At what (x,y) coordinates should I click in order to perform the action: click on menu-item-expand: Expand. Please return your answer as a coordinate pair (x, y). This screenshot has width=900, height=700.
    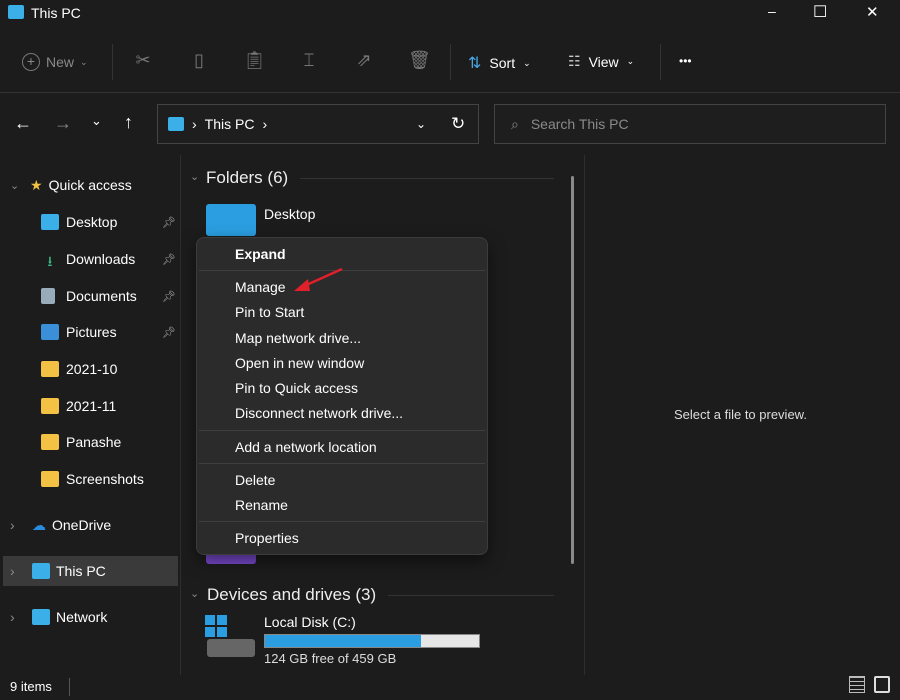
    Looking at the image, I should click on (260, 254).